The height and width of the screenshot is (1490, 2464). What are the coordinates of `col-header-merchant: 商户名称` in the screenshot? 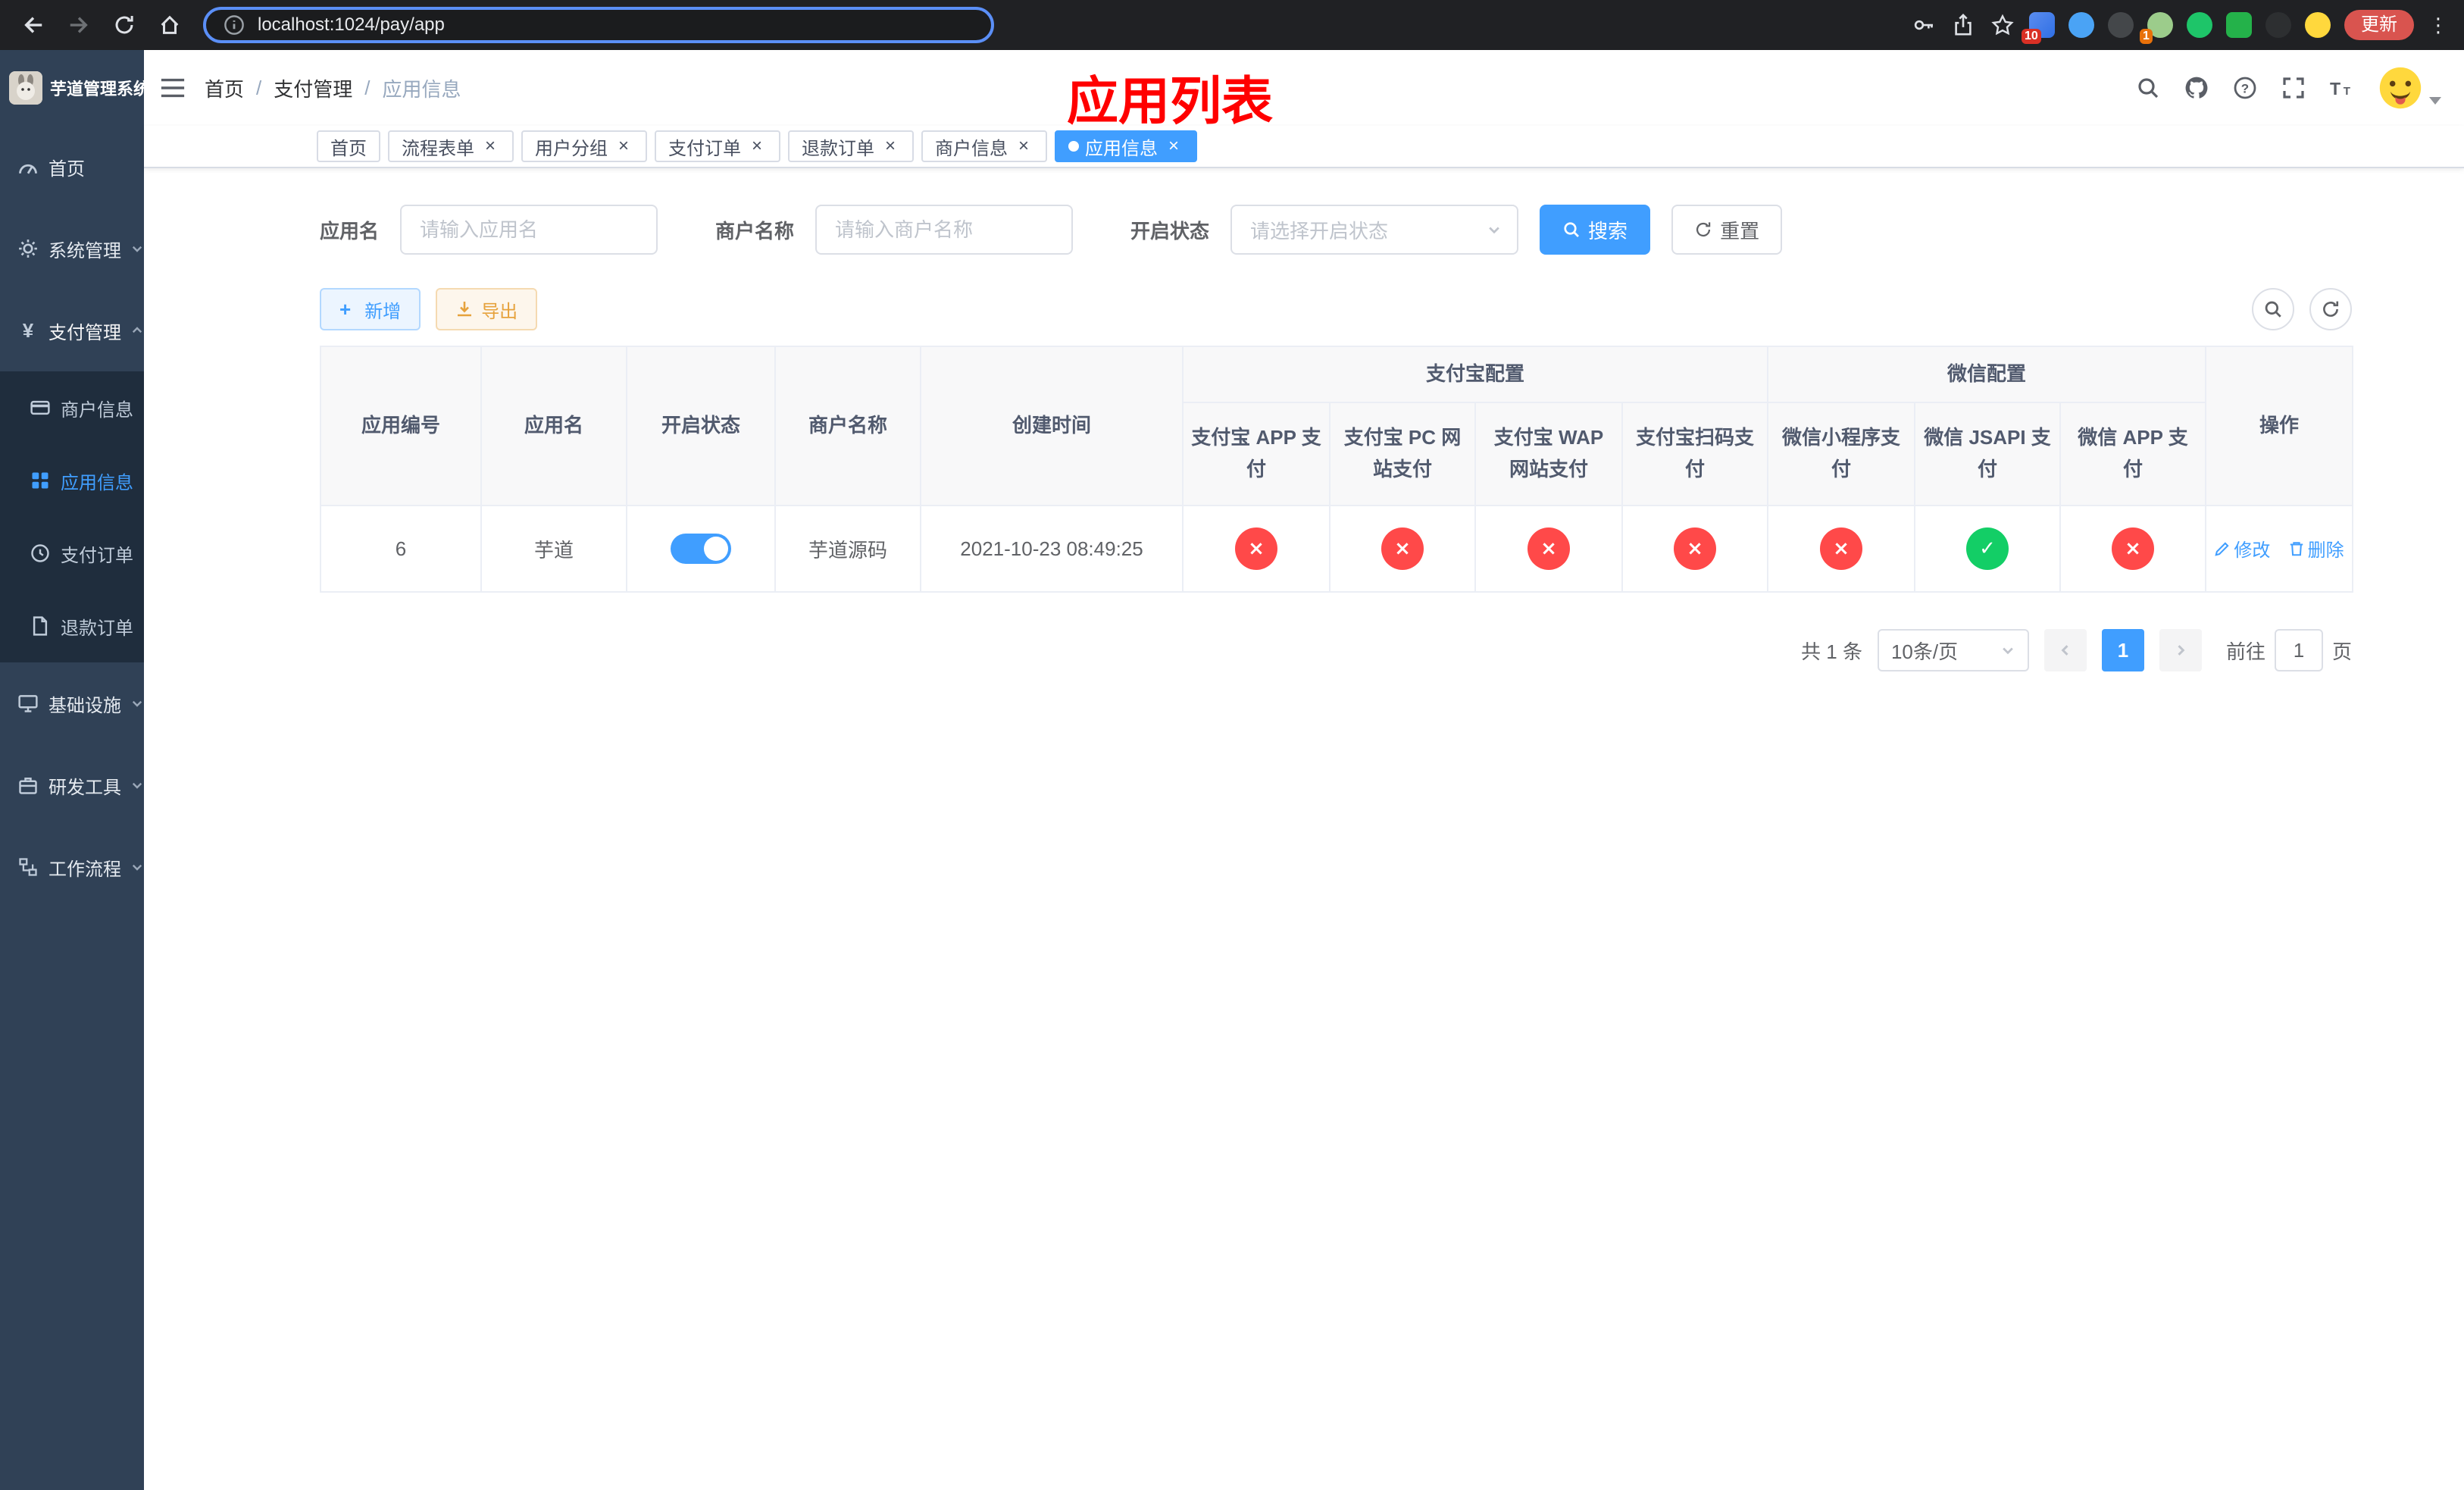 It's located at (847, 426).